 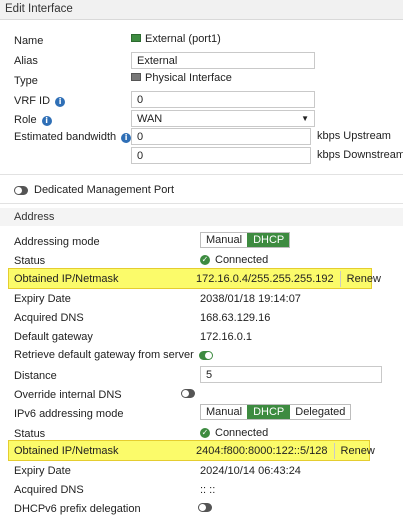 I want to click on dedicated-mgmt-toggle, so click(x=21, y=190).